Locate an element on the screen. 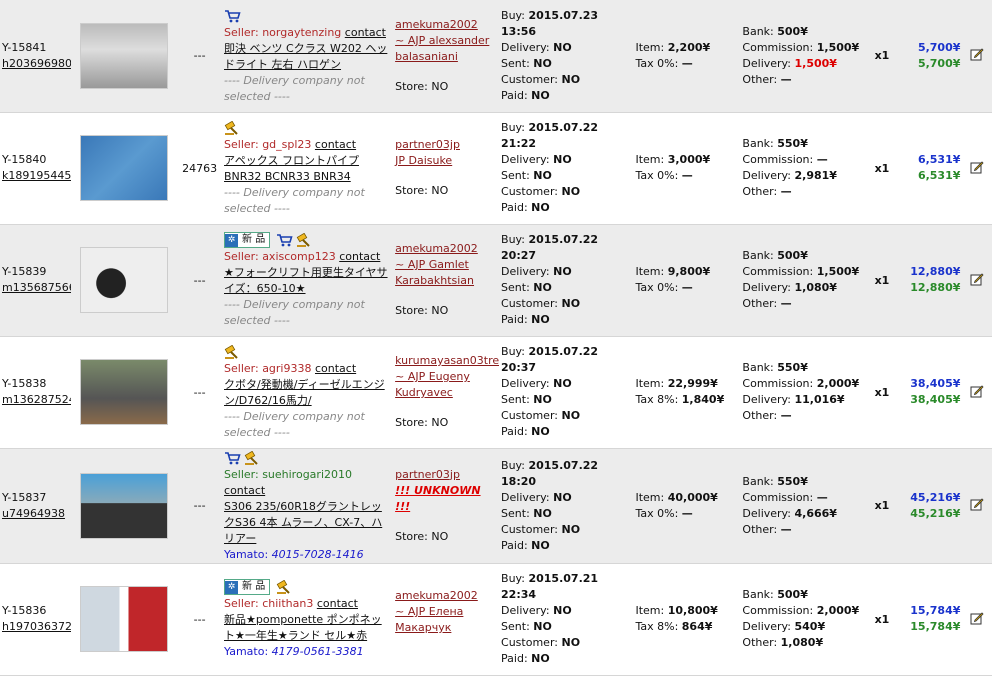 This screenshot has width=1001, height=676. paid-label: Paid: is located at coordinates (514, 95).